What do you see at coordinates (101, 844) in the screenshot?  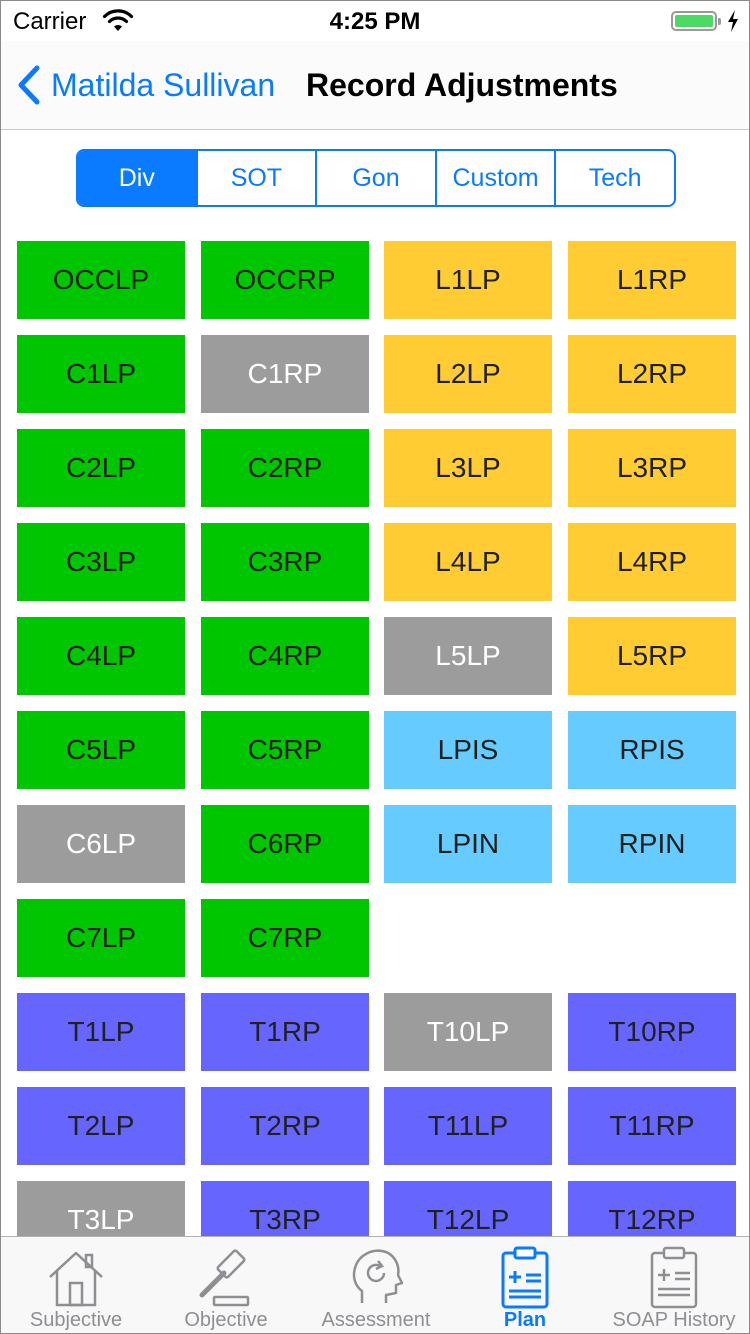 I see `adjustment-tile-c6lp: C6LP` at bounding box center [101, 844].